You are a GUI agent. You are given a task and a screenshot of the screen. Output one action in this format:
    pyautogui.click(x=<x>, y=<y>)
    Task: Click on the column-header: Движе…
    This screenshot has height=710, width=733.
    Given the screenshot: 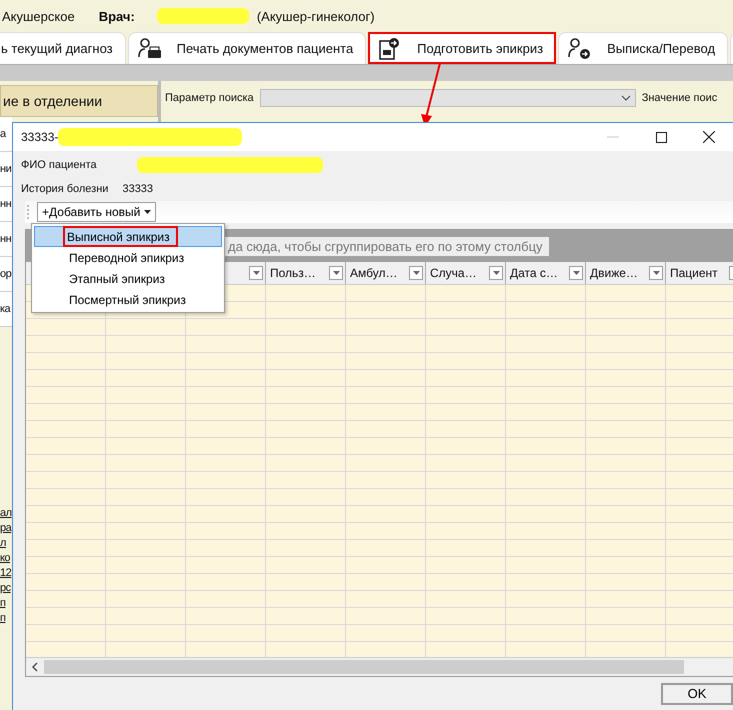 What is the action you would take?
    pyautogui.click(x=614, y=273)
    